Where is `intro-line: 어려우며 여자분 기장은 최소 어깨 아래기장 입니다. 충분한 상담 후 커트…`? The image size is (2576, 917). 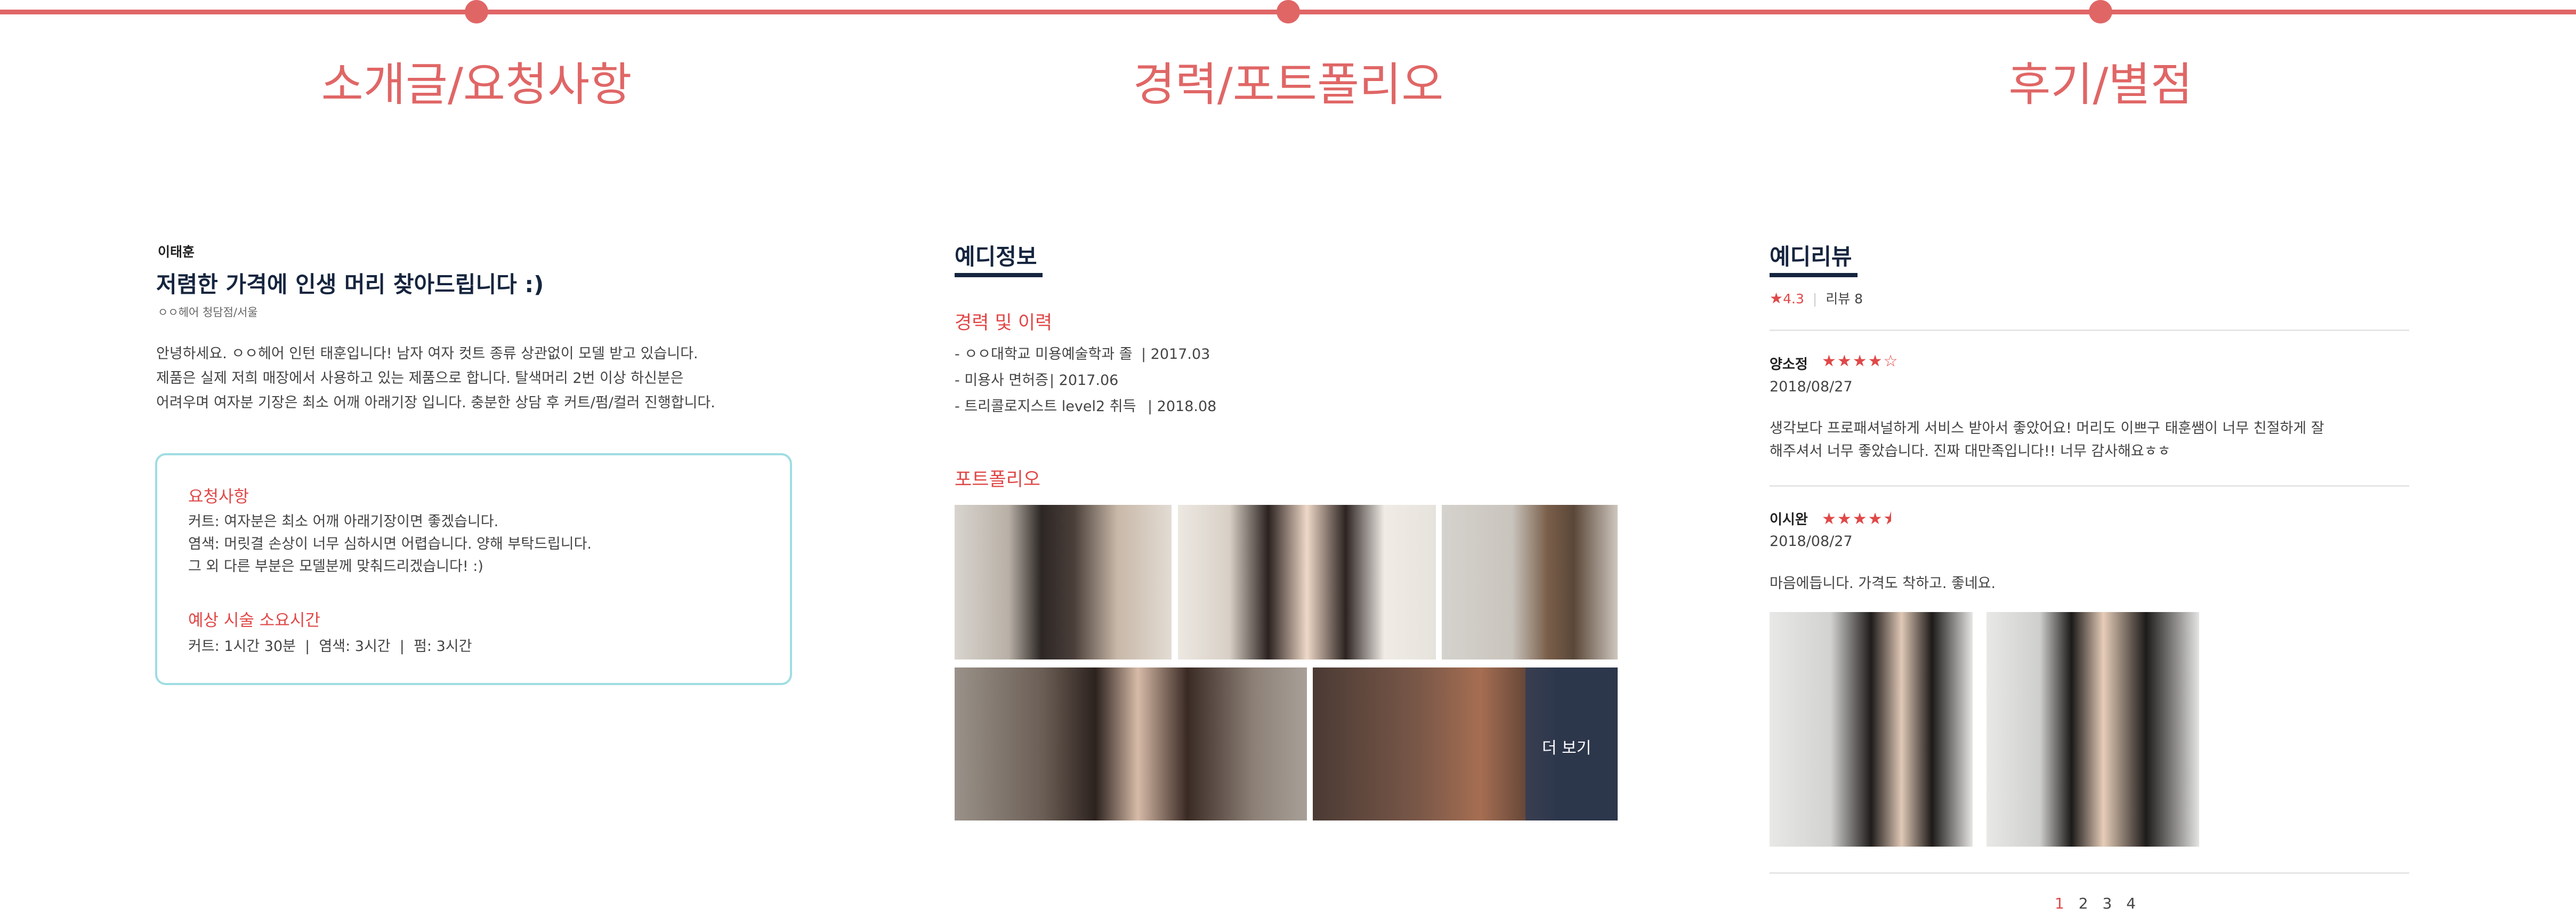 intro-line: 어려우며 여자분 기장은 최소 어깨 아래기장 입니다. 충분한 상담 후 커트… is located at coordinates (436, 403).